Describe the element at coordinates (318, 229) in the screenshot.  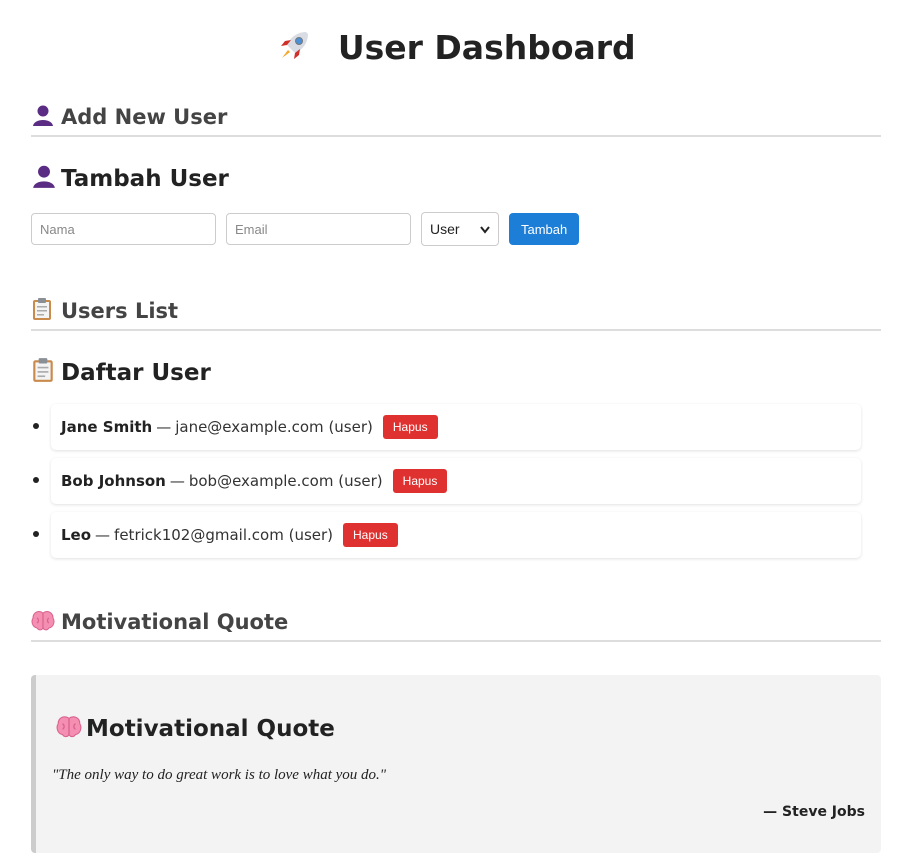
I see `email-input` at that location.